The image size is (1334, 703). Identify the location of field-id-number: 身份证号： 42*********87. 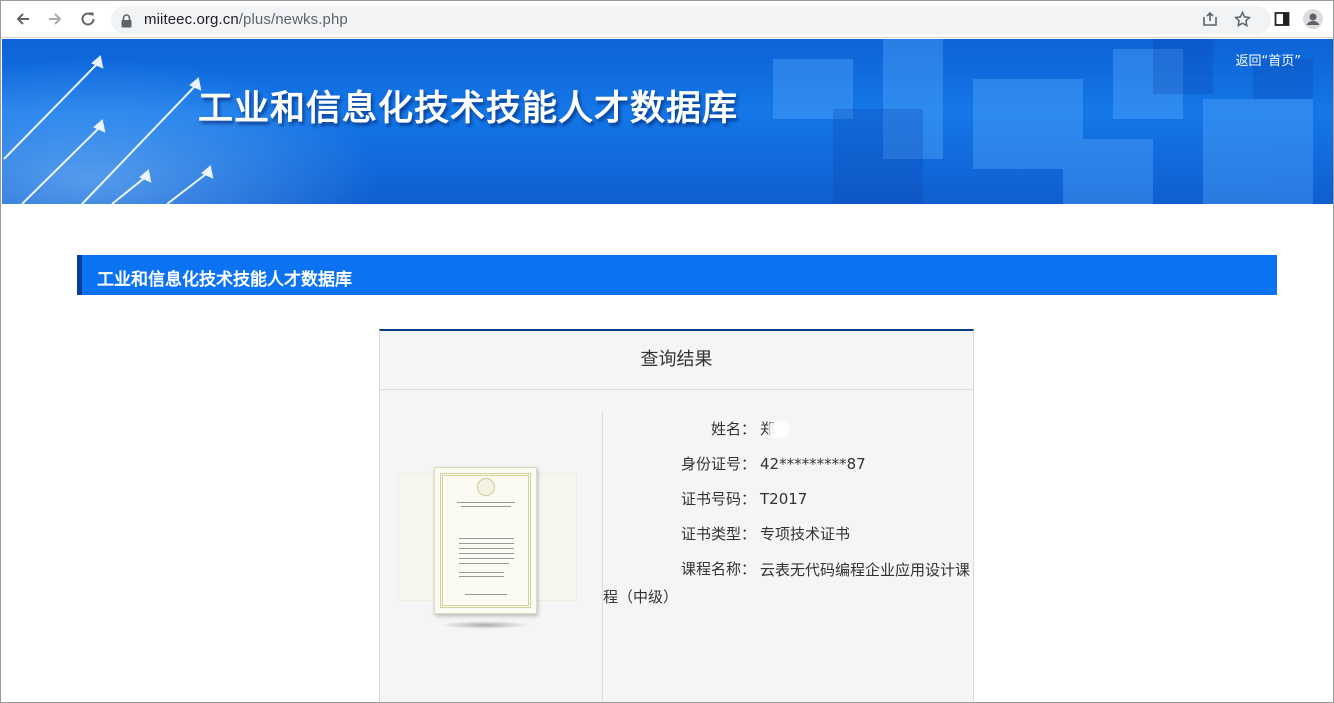
(788, 464).